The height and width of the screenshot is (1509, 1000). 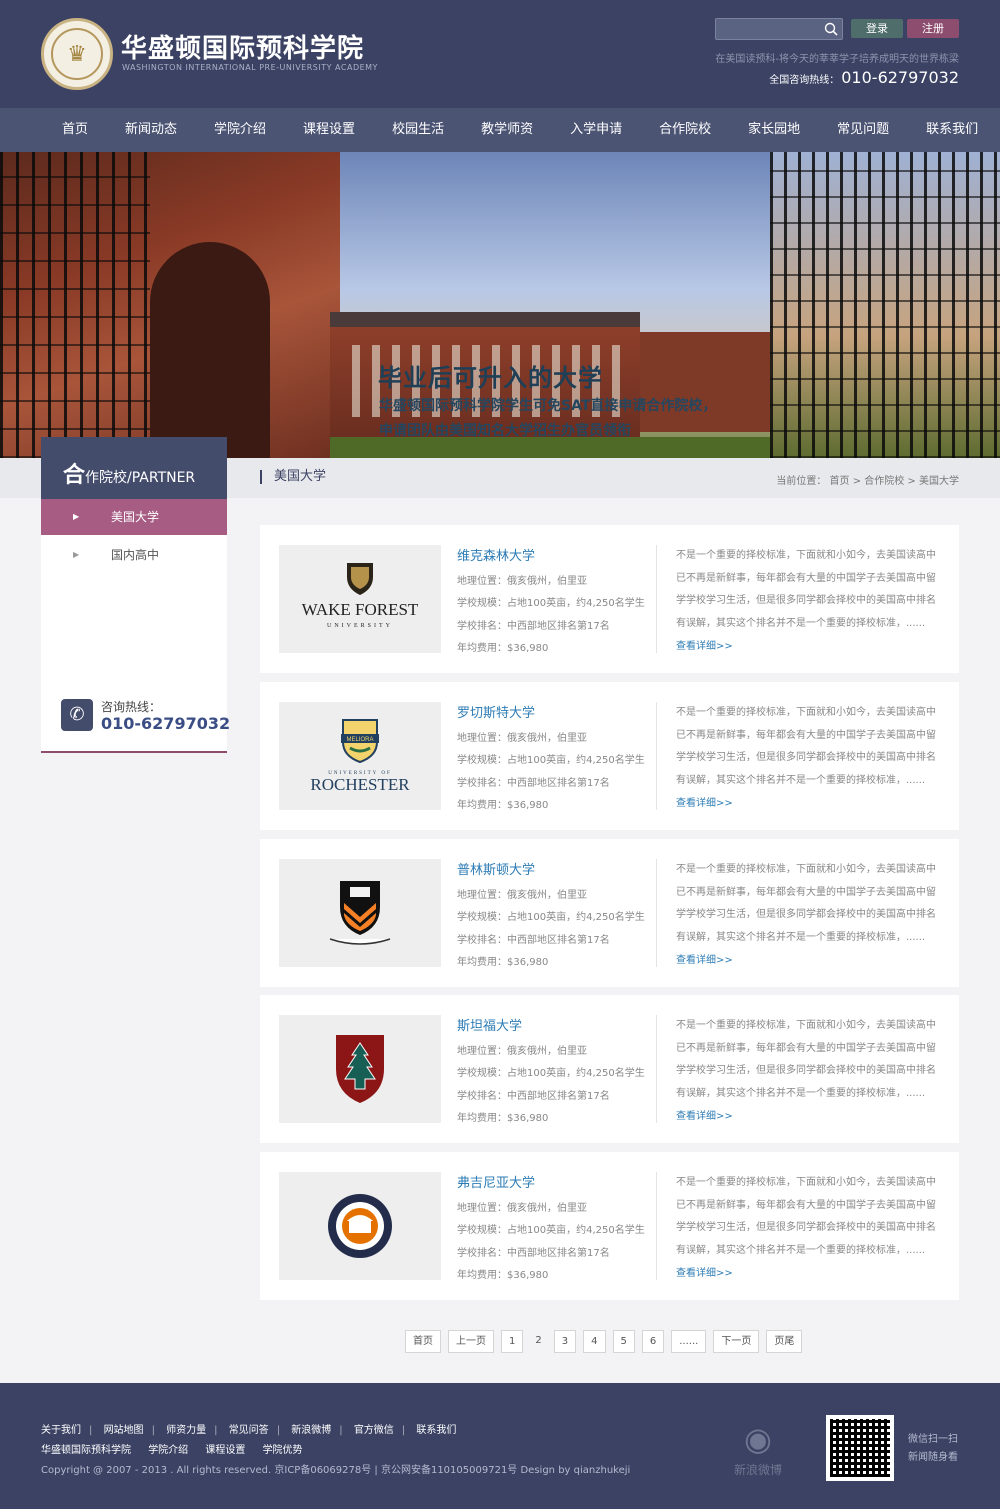 I want to click on footer-link-sitemap: 网站地图, so click(x=124, y=1430).